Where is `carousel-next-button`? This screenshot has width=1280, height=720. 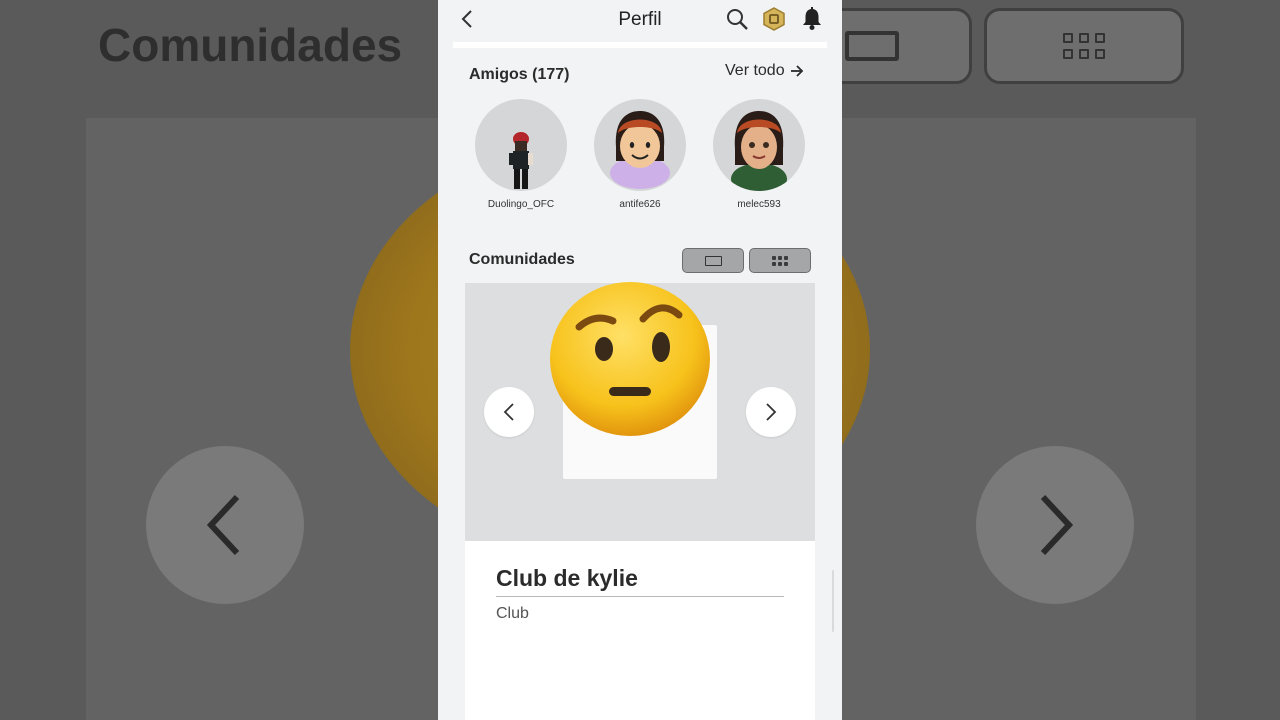
carousel-next-button is located at coordinates (771, 412).